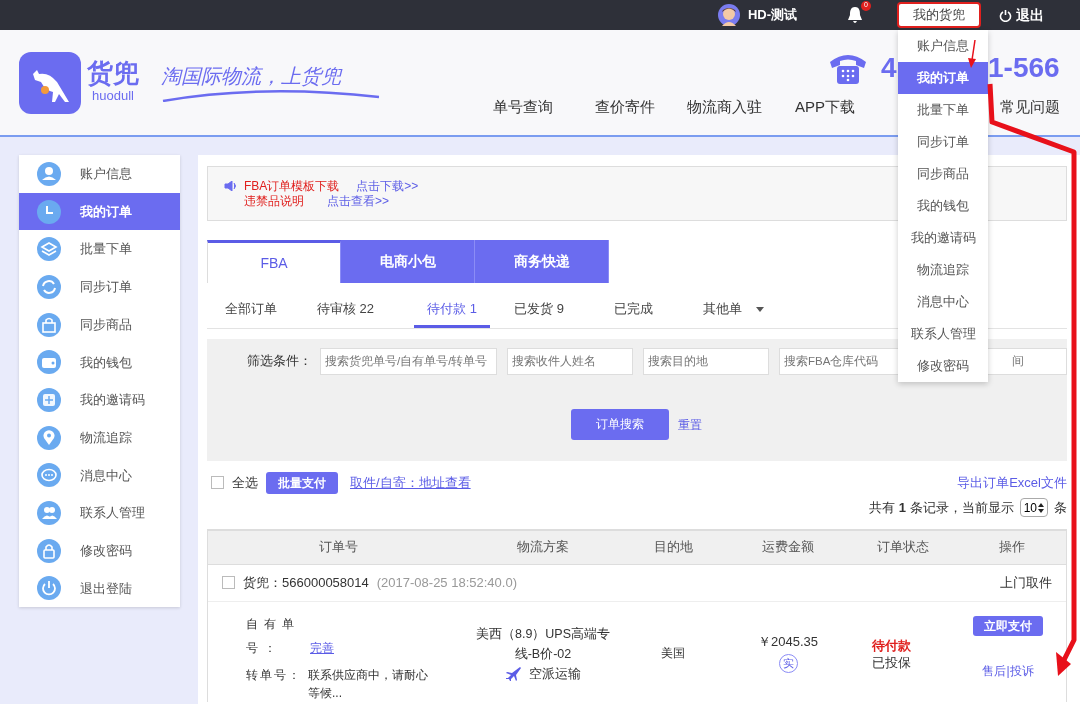 The width and height of the screenshot is (1080, 704). What do you see at coordinates (892, 646) in the screenshot?
I see `order-status: 待付款` at bounding box center [892, 646].